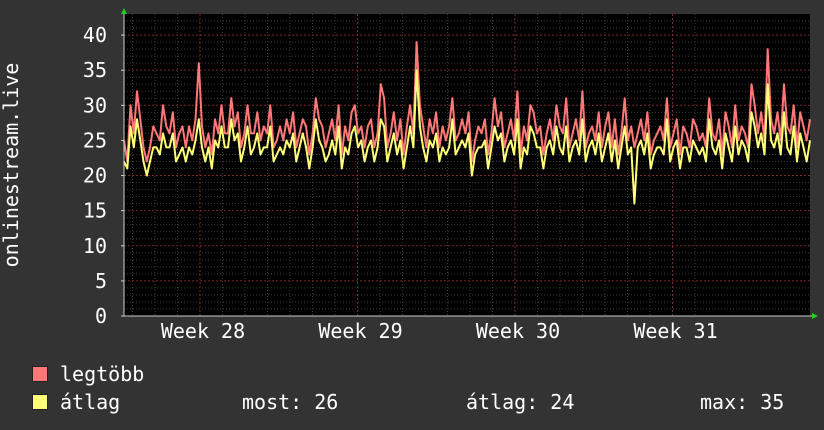 This screenshot has width=824, height=430. Describe the element at coordinates (95, 176) in the screenshot. I see `y-tick-label: 20` at that location.